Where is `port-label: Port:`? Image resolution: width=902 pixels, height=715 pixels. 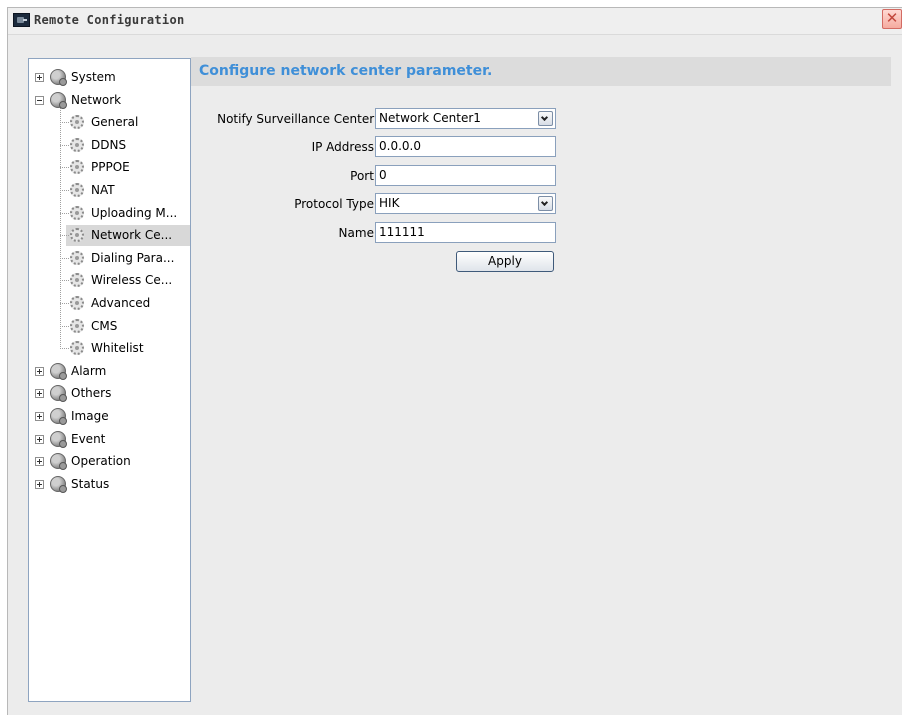
port-label: Port: is located at coordinates (364, 176).